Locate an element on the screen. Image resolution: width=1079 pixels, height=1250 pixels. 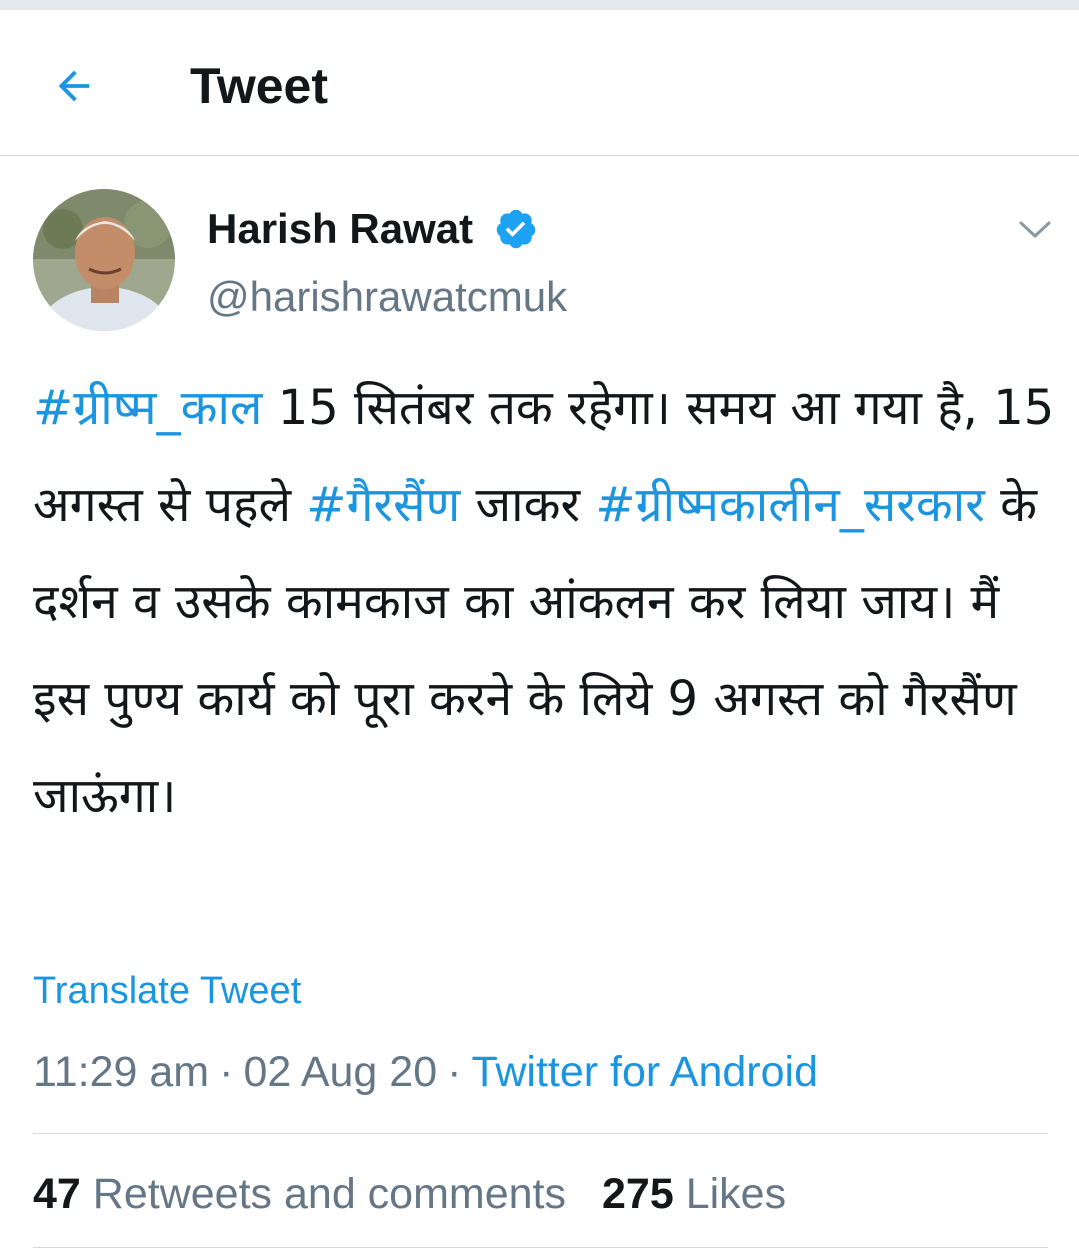
retweets-stat: 47 Retweets and comments is located at coordinates (299, 1194).